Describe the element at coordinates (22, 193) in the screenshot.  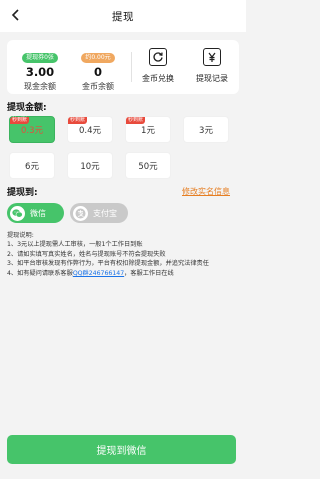
I see `withdraw-to-label: 提现到:` at that location.